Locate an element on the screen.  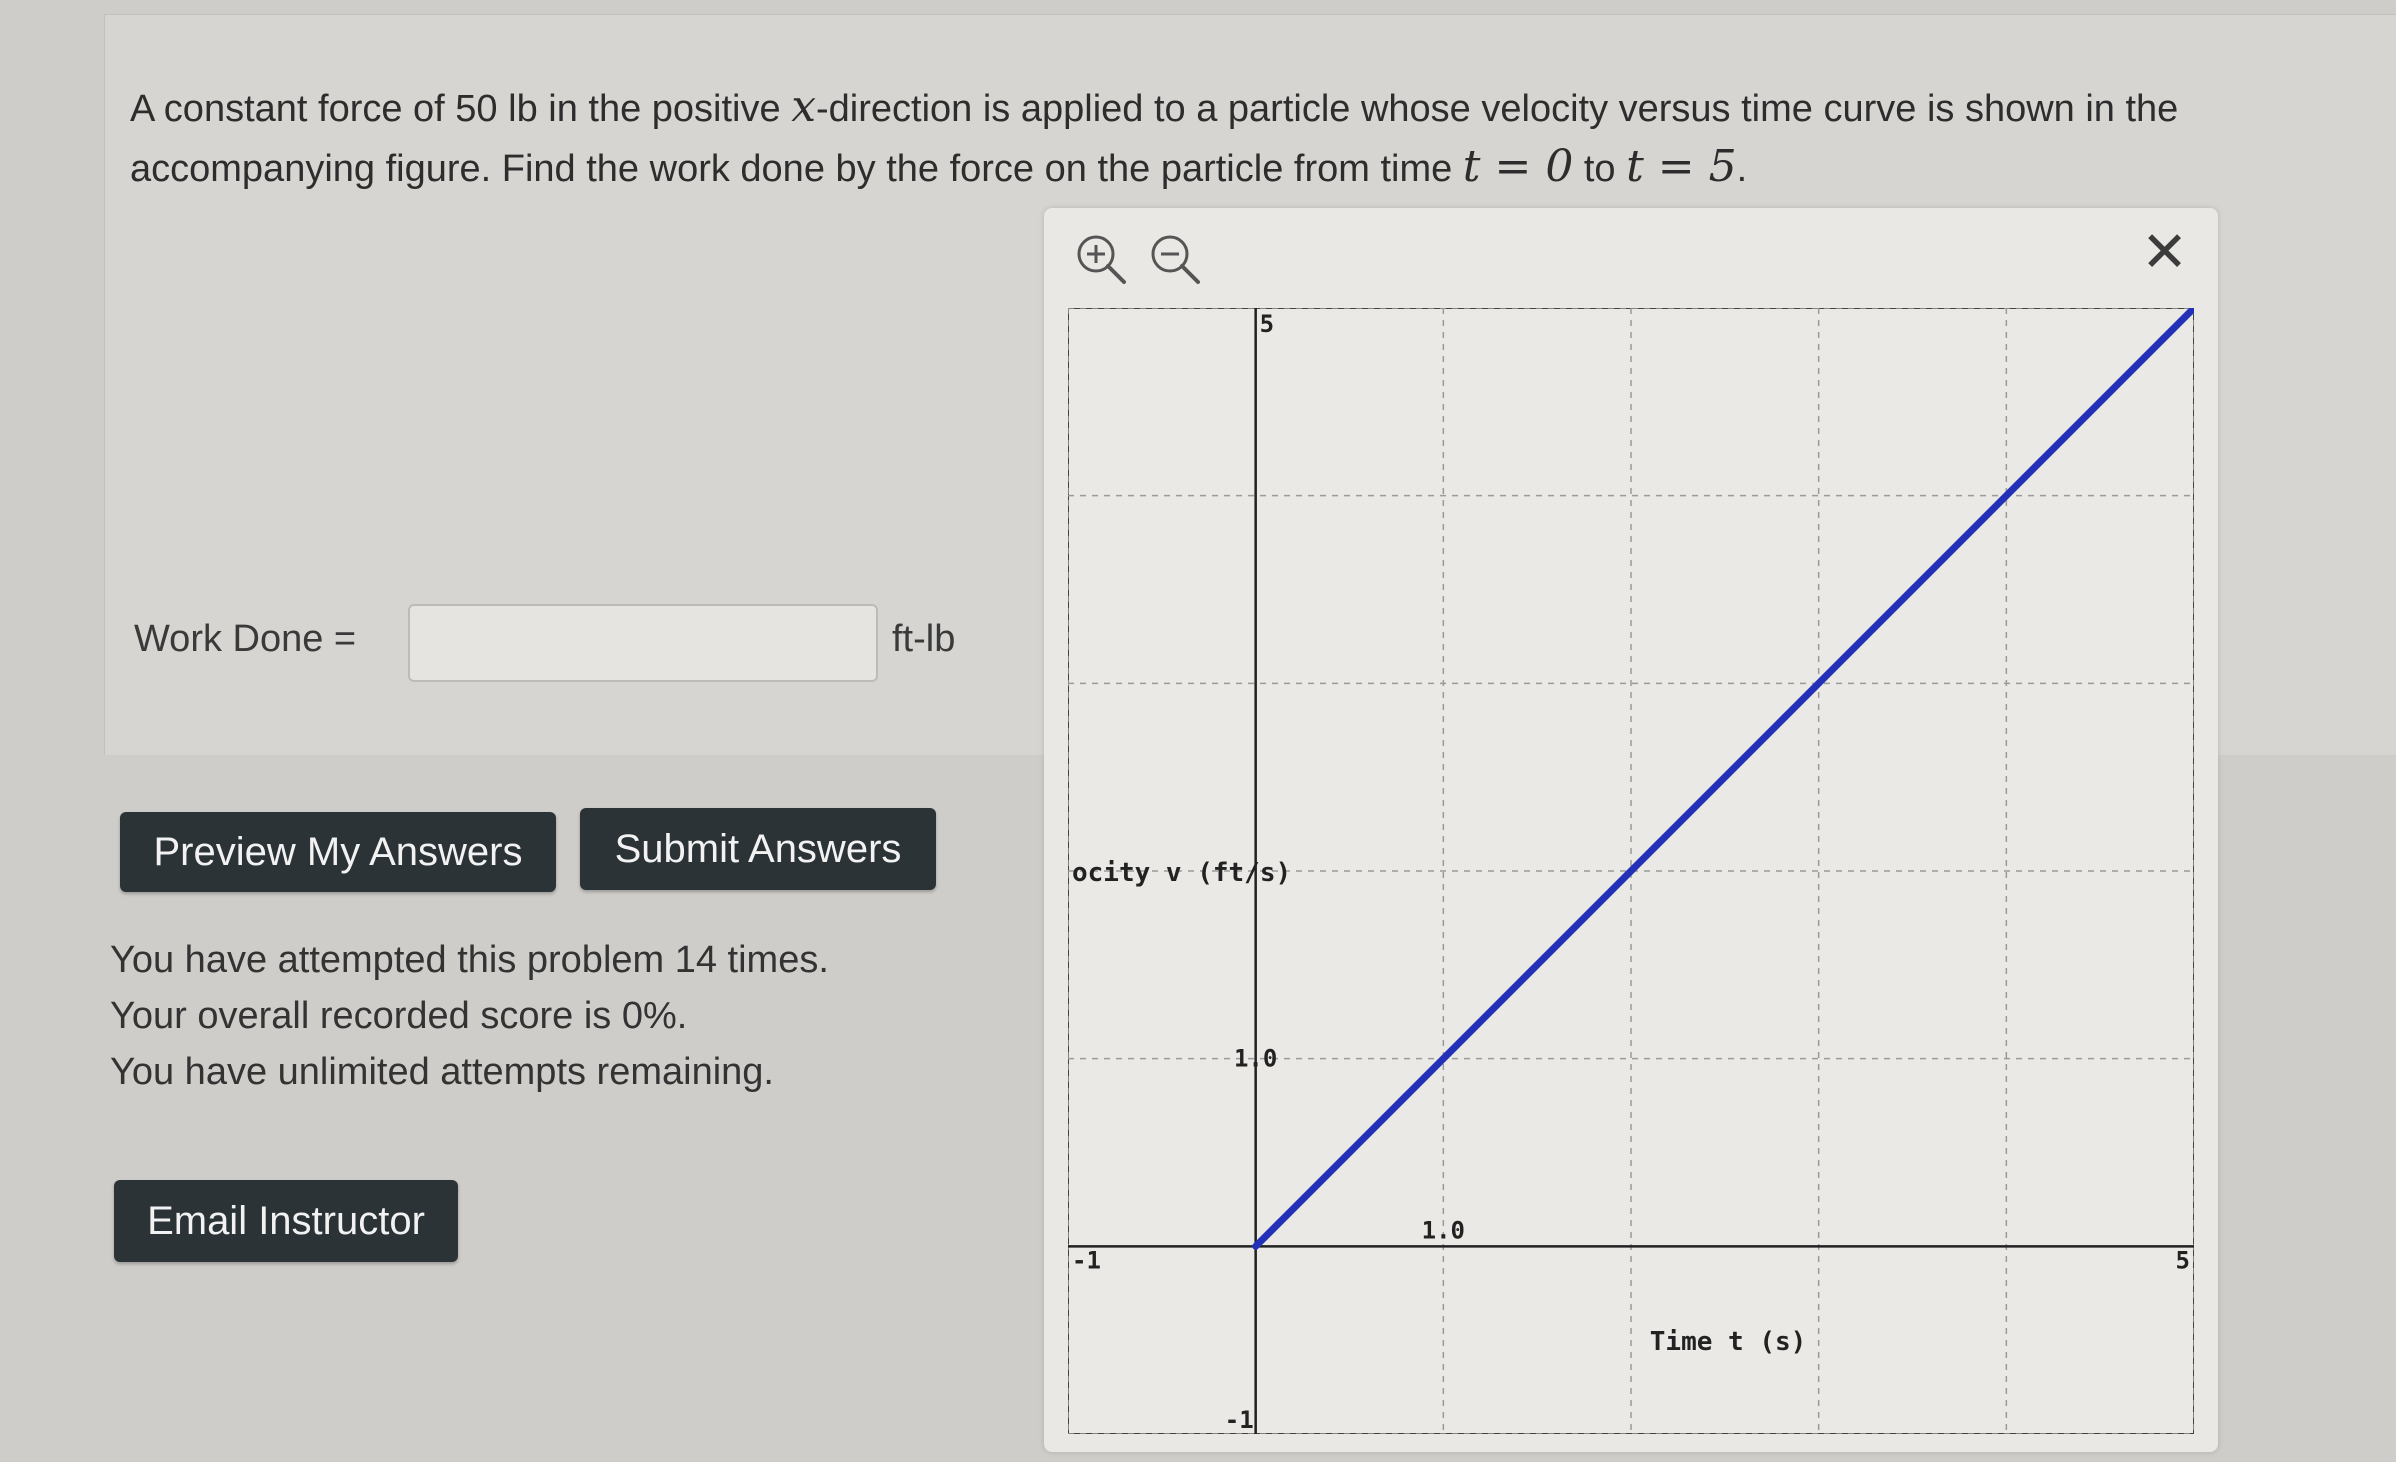
math-time-end: t = 5 is located at coordinates (1681, 166).